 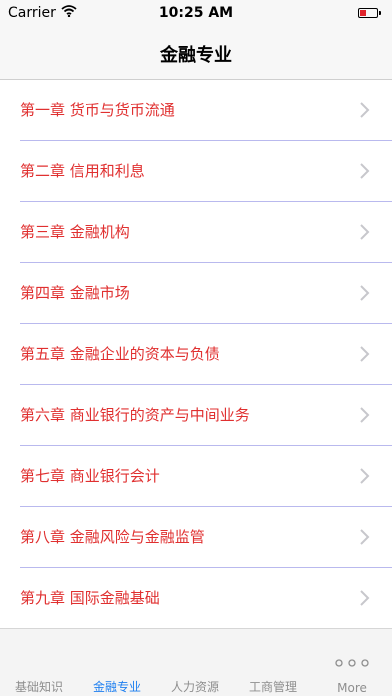 I want to click on chapter-row-4: 第四章 金融市场, so click(x=206, y=293).